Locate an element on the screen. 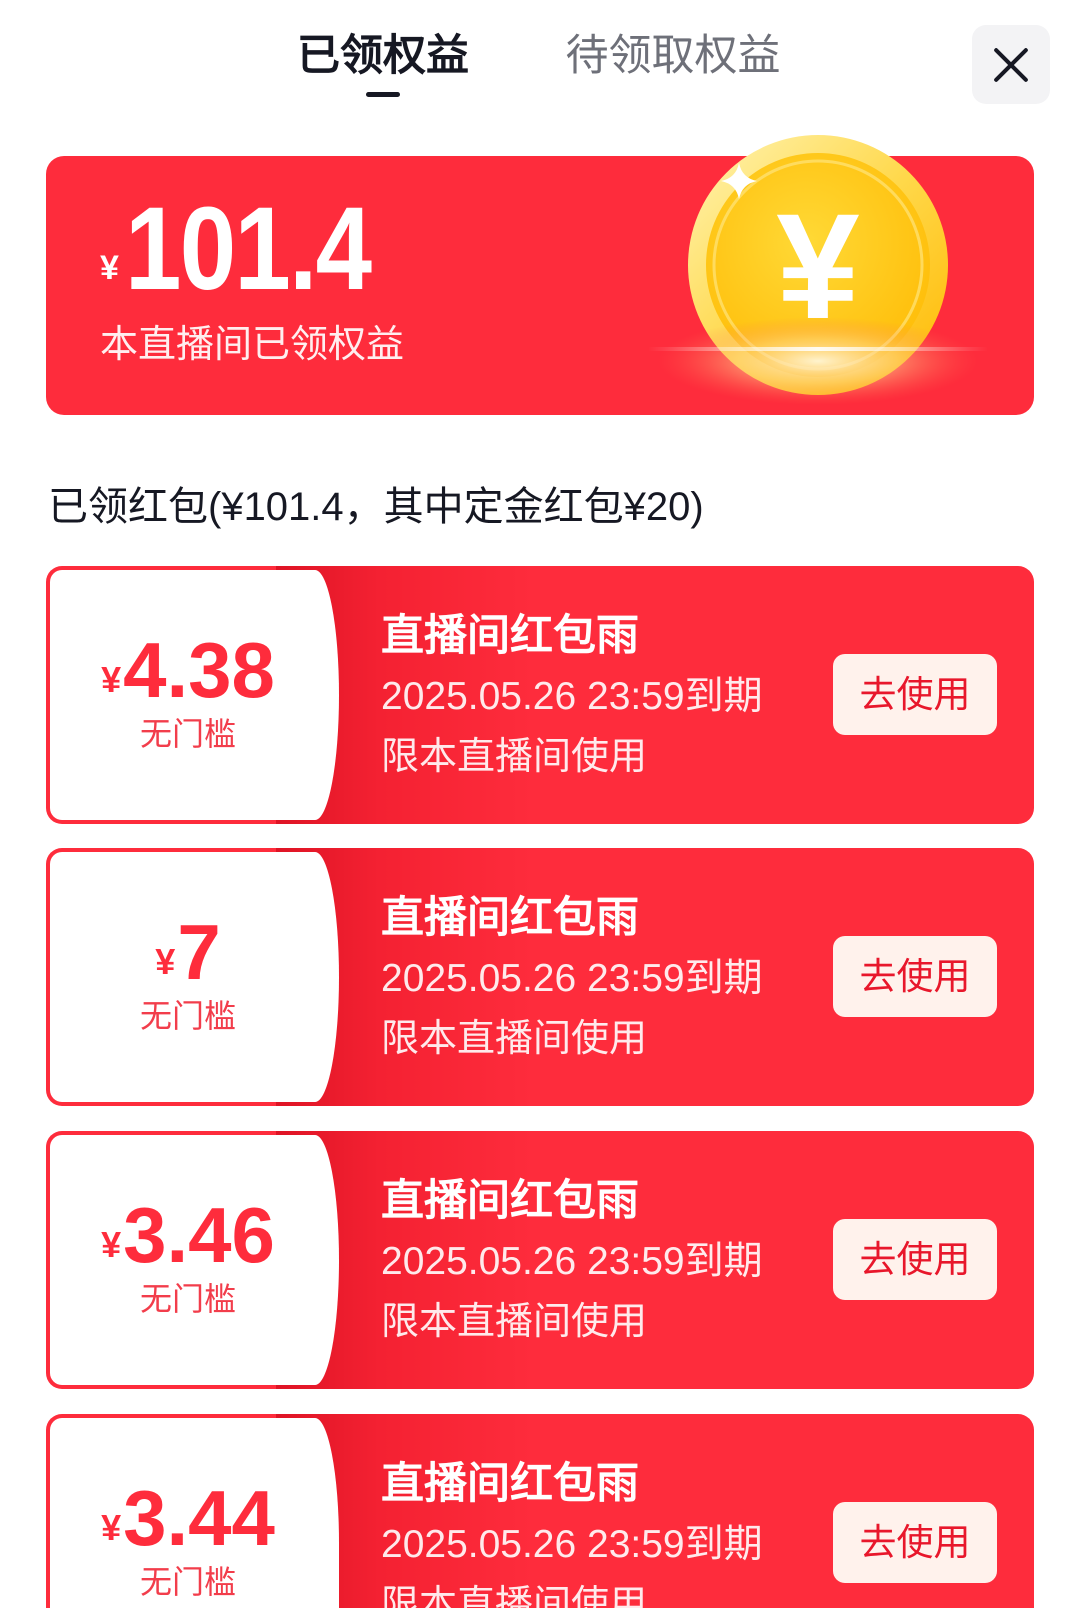  coin-flare is located at coordinates (818, 349).